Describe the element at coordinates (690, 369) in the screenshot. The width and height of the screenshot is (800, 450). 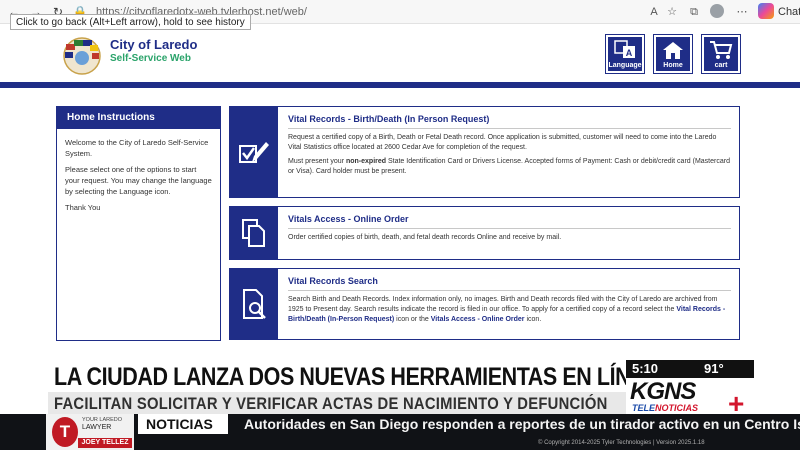
I see `time-temperature-bar: 5:10 91°` at that location.